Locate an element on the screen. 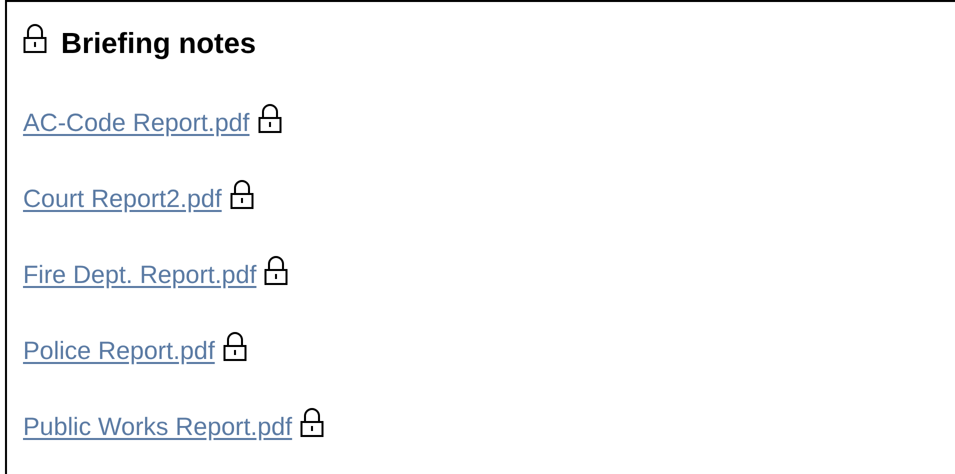 This screenshot has height=474, width=955. file-link: Public Works Report.pdf is located at coordinates (157, 427).